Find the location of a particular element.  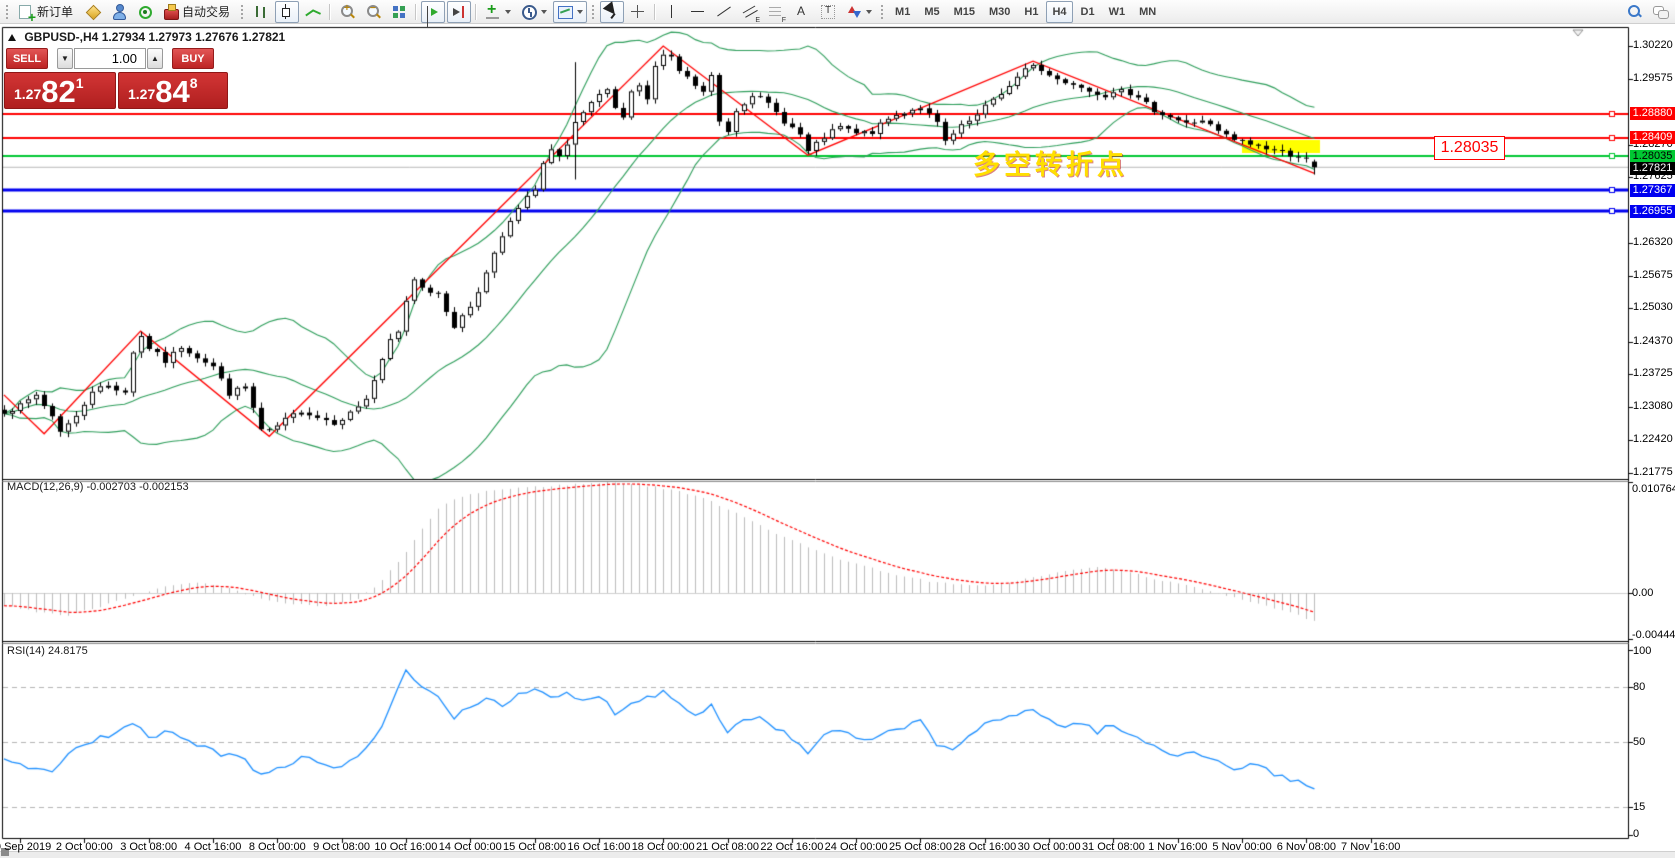

volume-input is located at coordinates (110, 58).